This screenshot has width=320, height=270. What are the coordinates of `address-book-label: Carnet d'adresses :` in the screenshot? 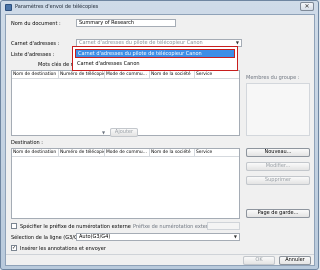 It's located at (35, 44).